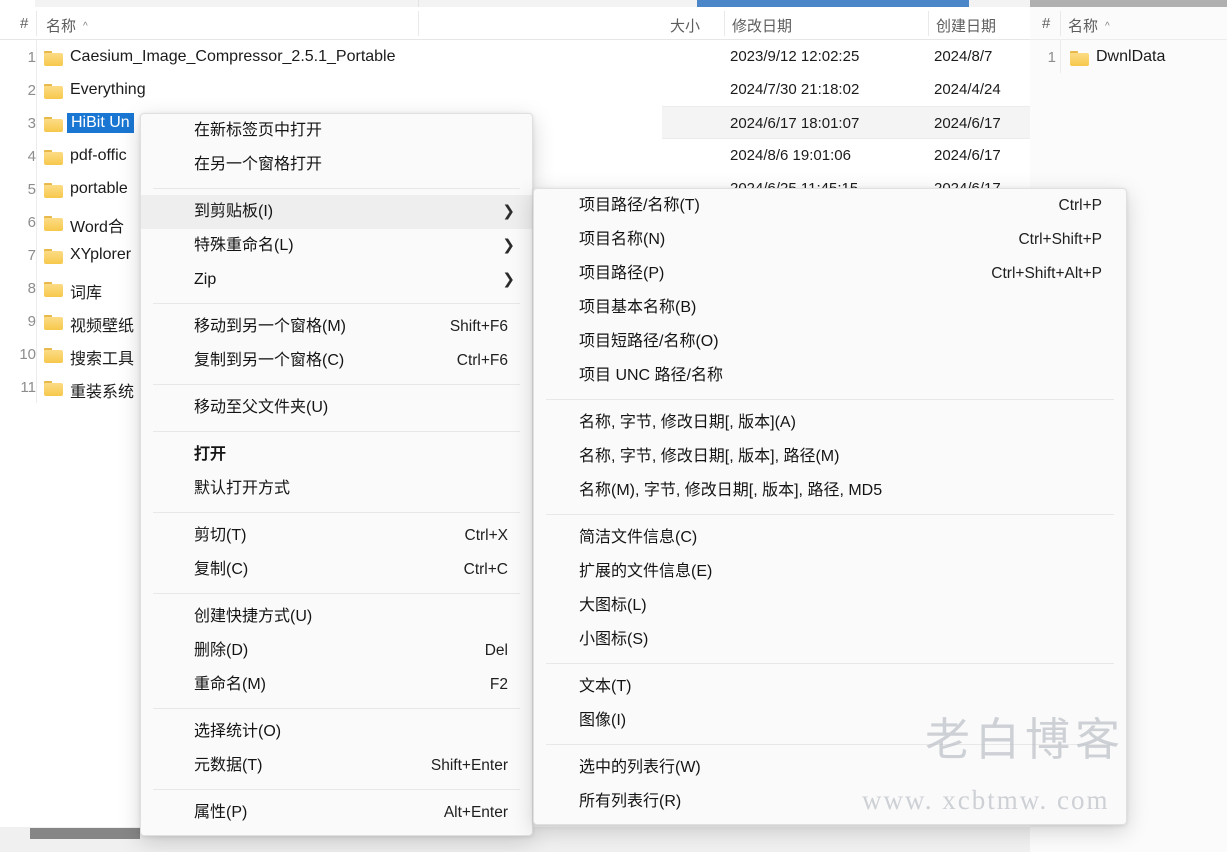 The height and width of the screenshot is (852, 1227). What do you see at coordinates (102, 357) in the screenshot?
I see `file-name: 搜索工具` at bounding box center [102, 357].